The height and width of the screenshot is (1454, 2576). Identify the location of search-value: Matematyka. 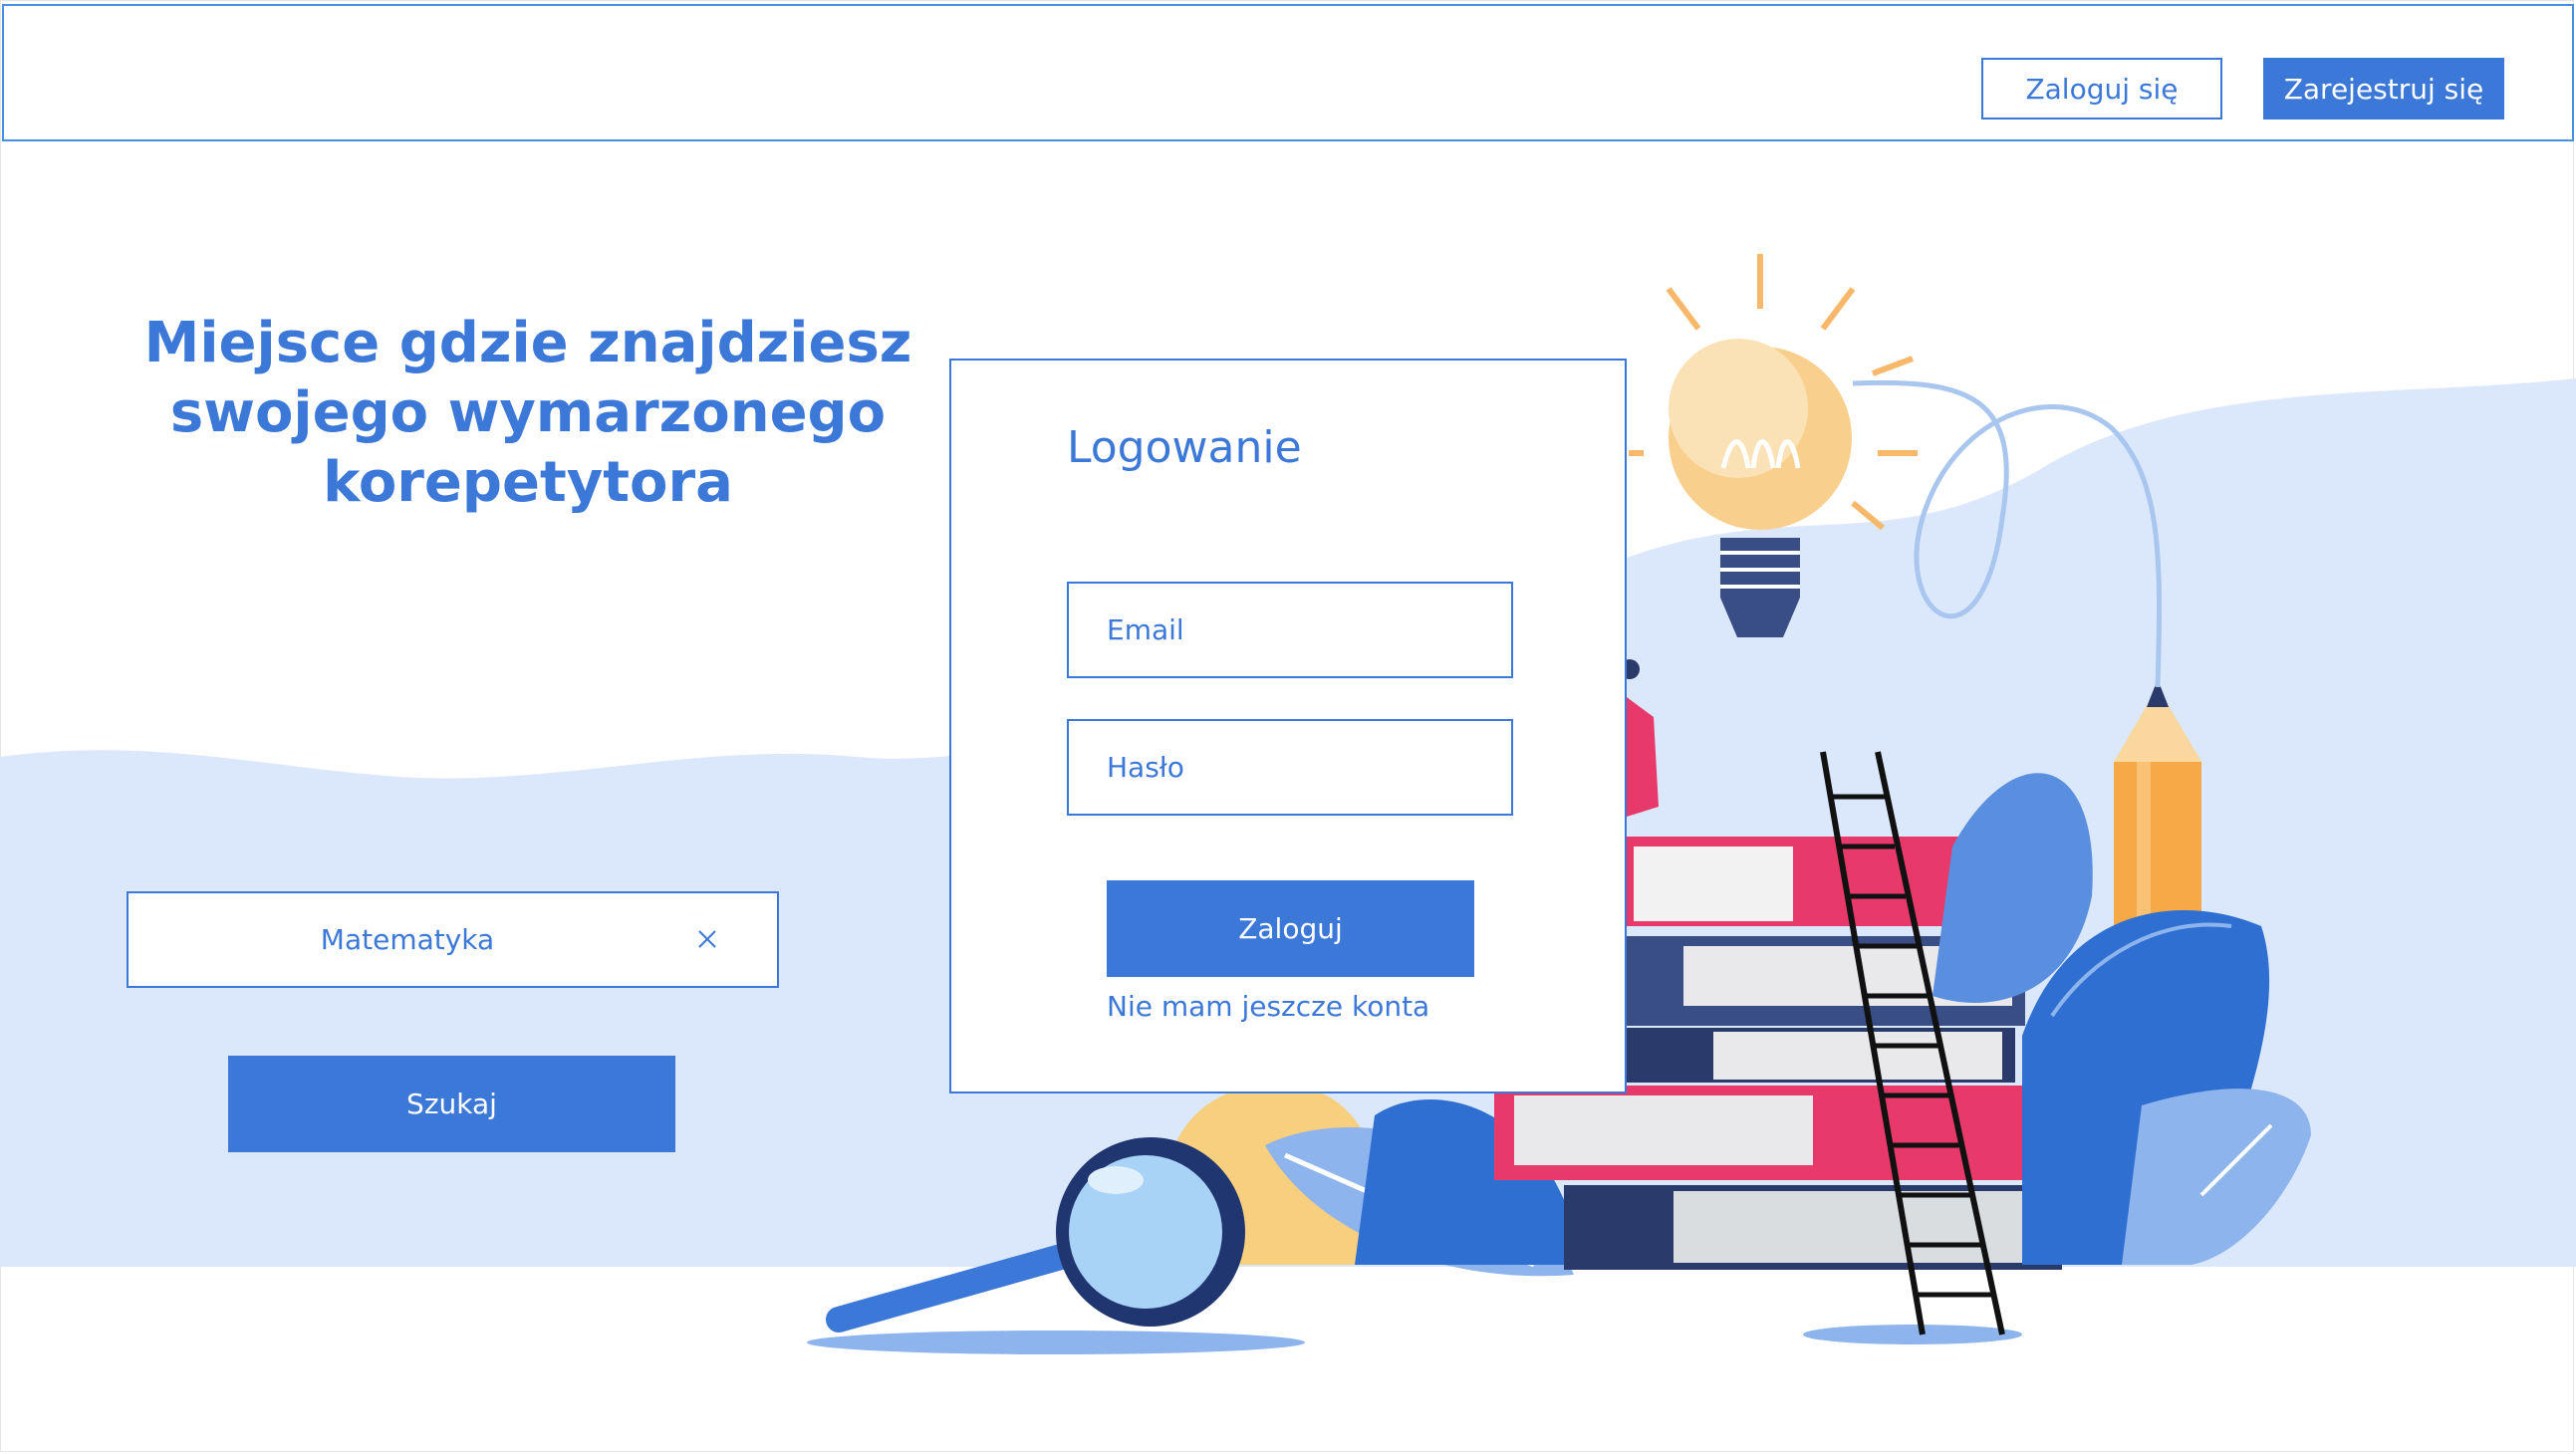
(407, 940).